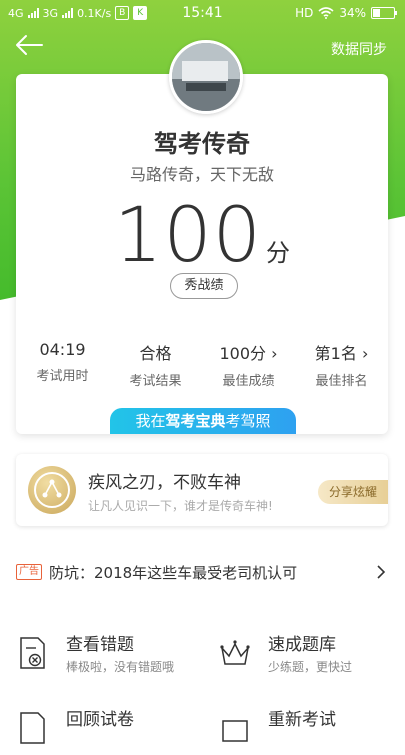 The image size is (405, 755). What do you see at coordinates (32, 728) in the screenshot?
I see `review-paper-icon` at bounding box center [32, 728].